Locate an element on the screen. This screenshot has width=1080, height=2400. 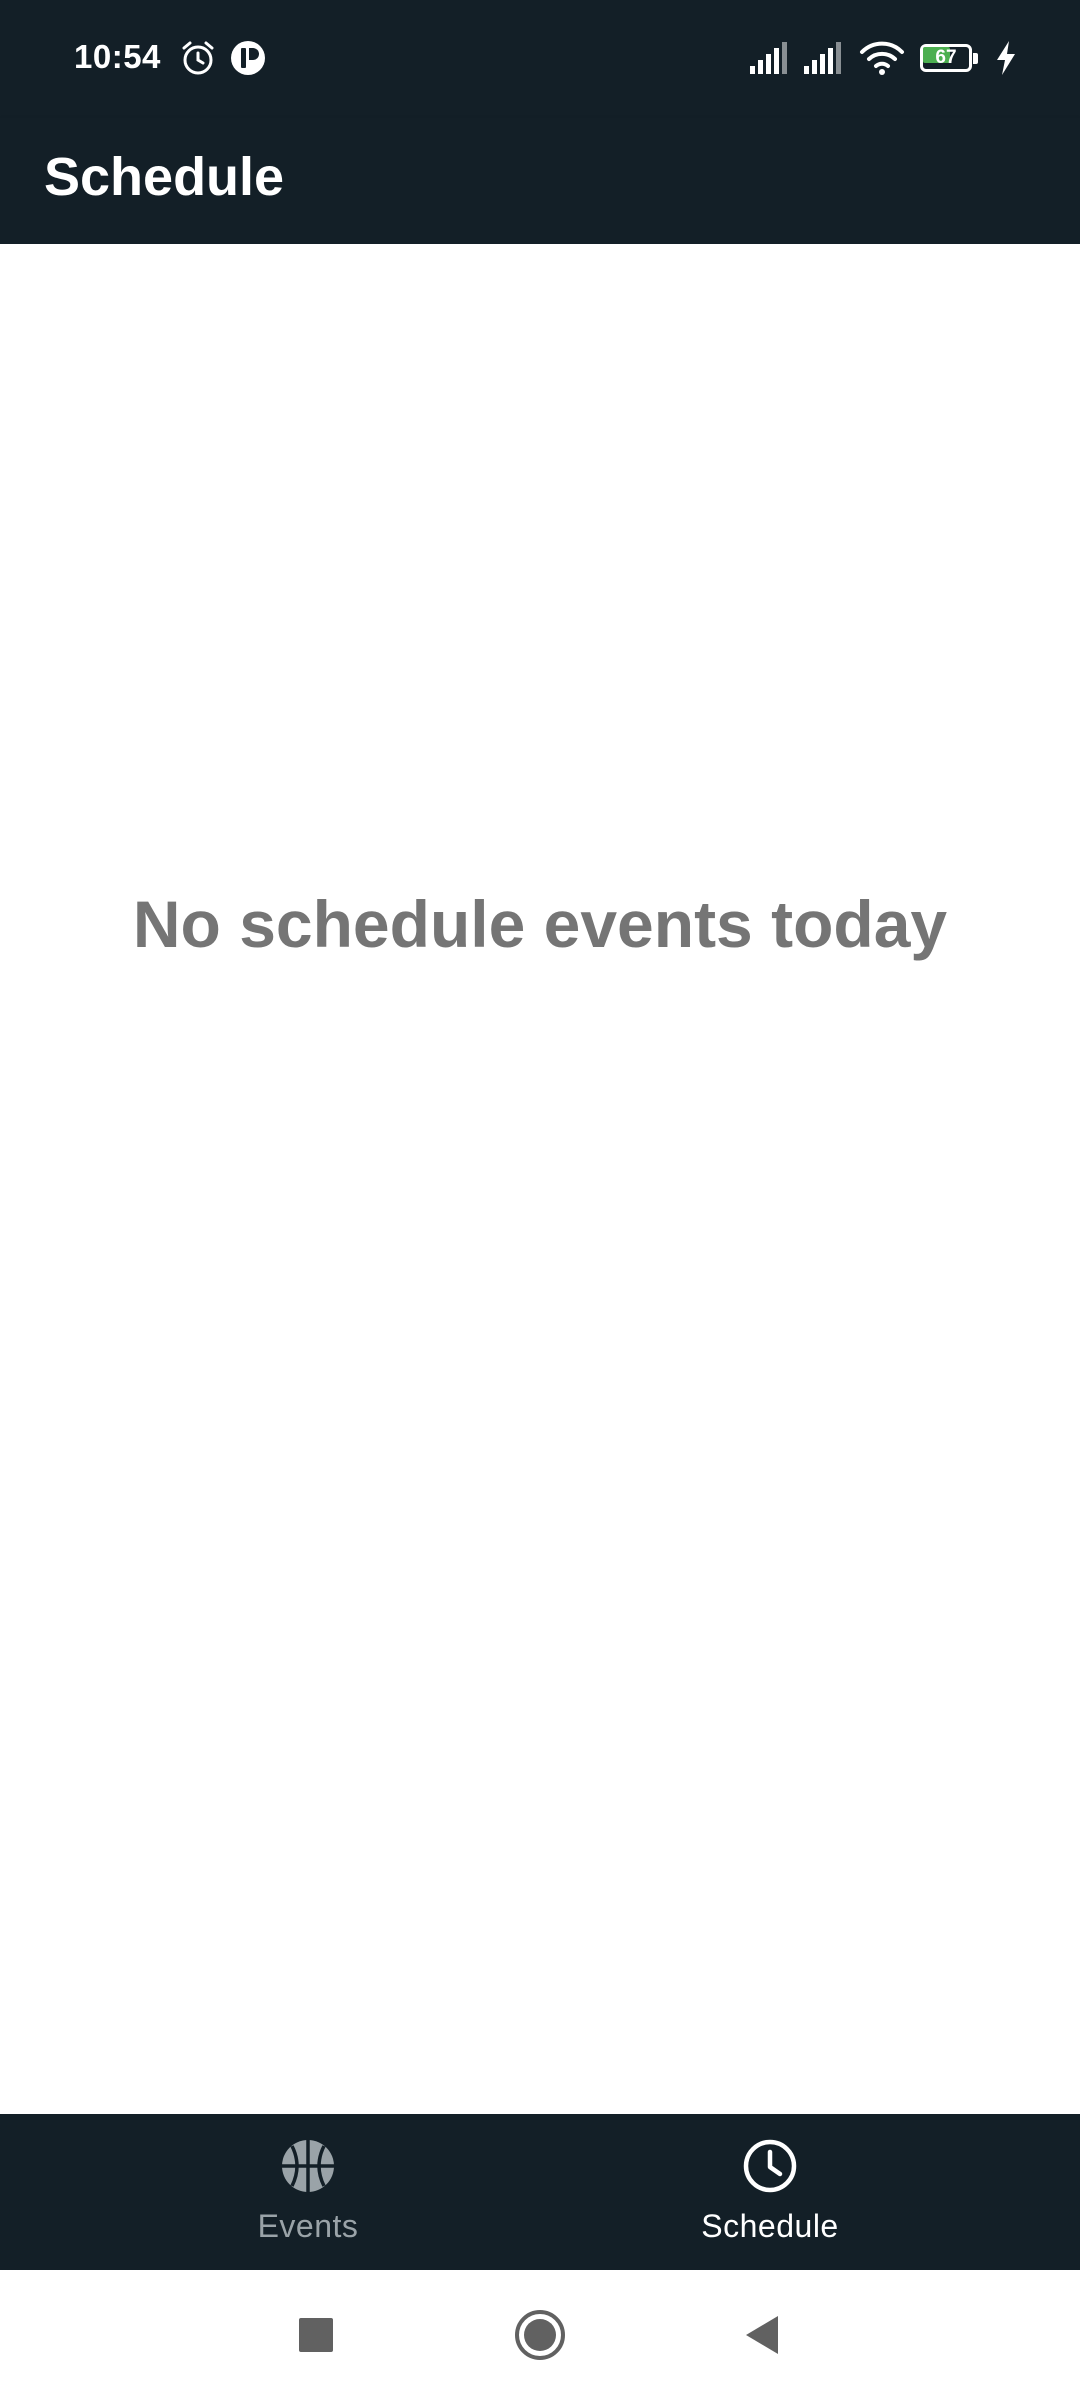
clock-icon is located at coordinates (770, 2166).